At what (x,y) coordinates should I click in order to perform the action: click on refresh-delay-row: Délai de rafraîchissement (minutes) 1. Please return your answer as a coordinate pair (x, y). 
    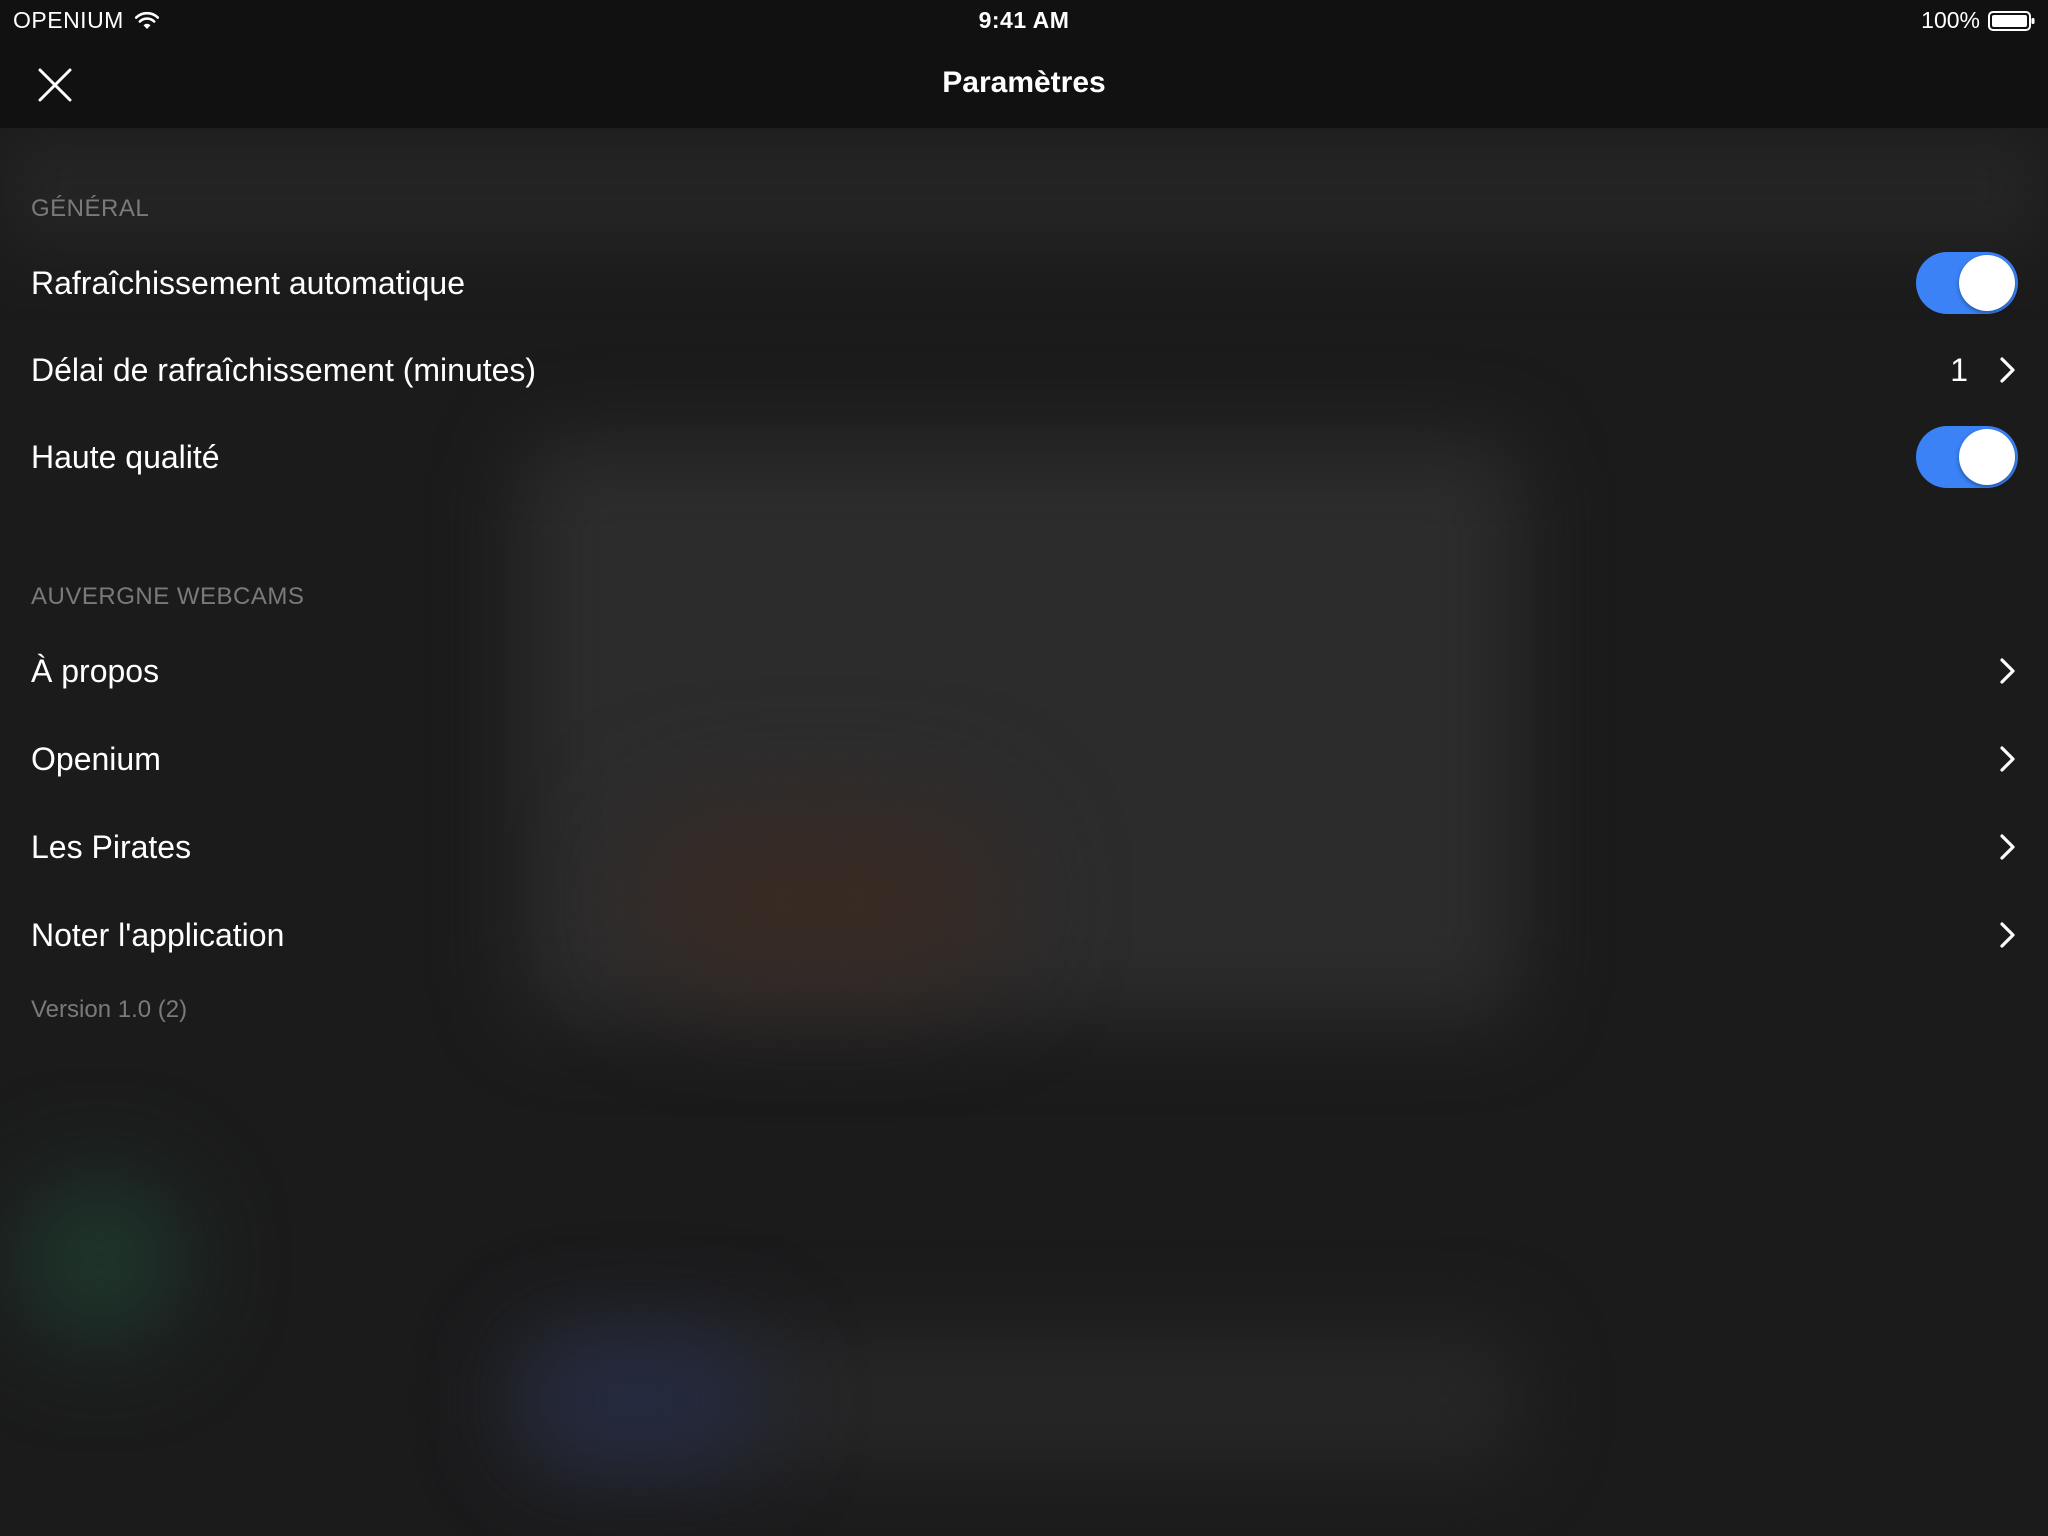
    Looking at the image, I should click on (1024, 370).